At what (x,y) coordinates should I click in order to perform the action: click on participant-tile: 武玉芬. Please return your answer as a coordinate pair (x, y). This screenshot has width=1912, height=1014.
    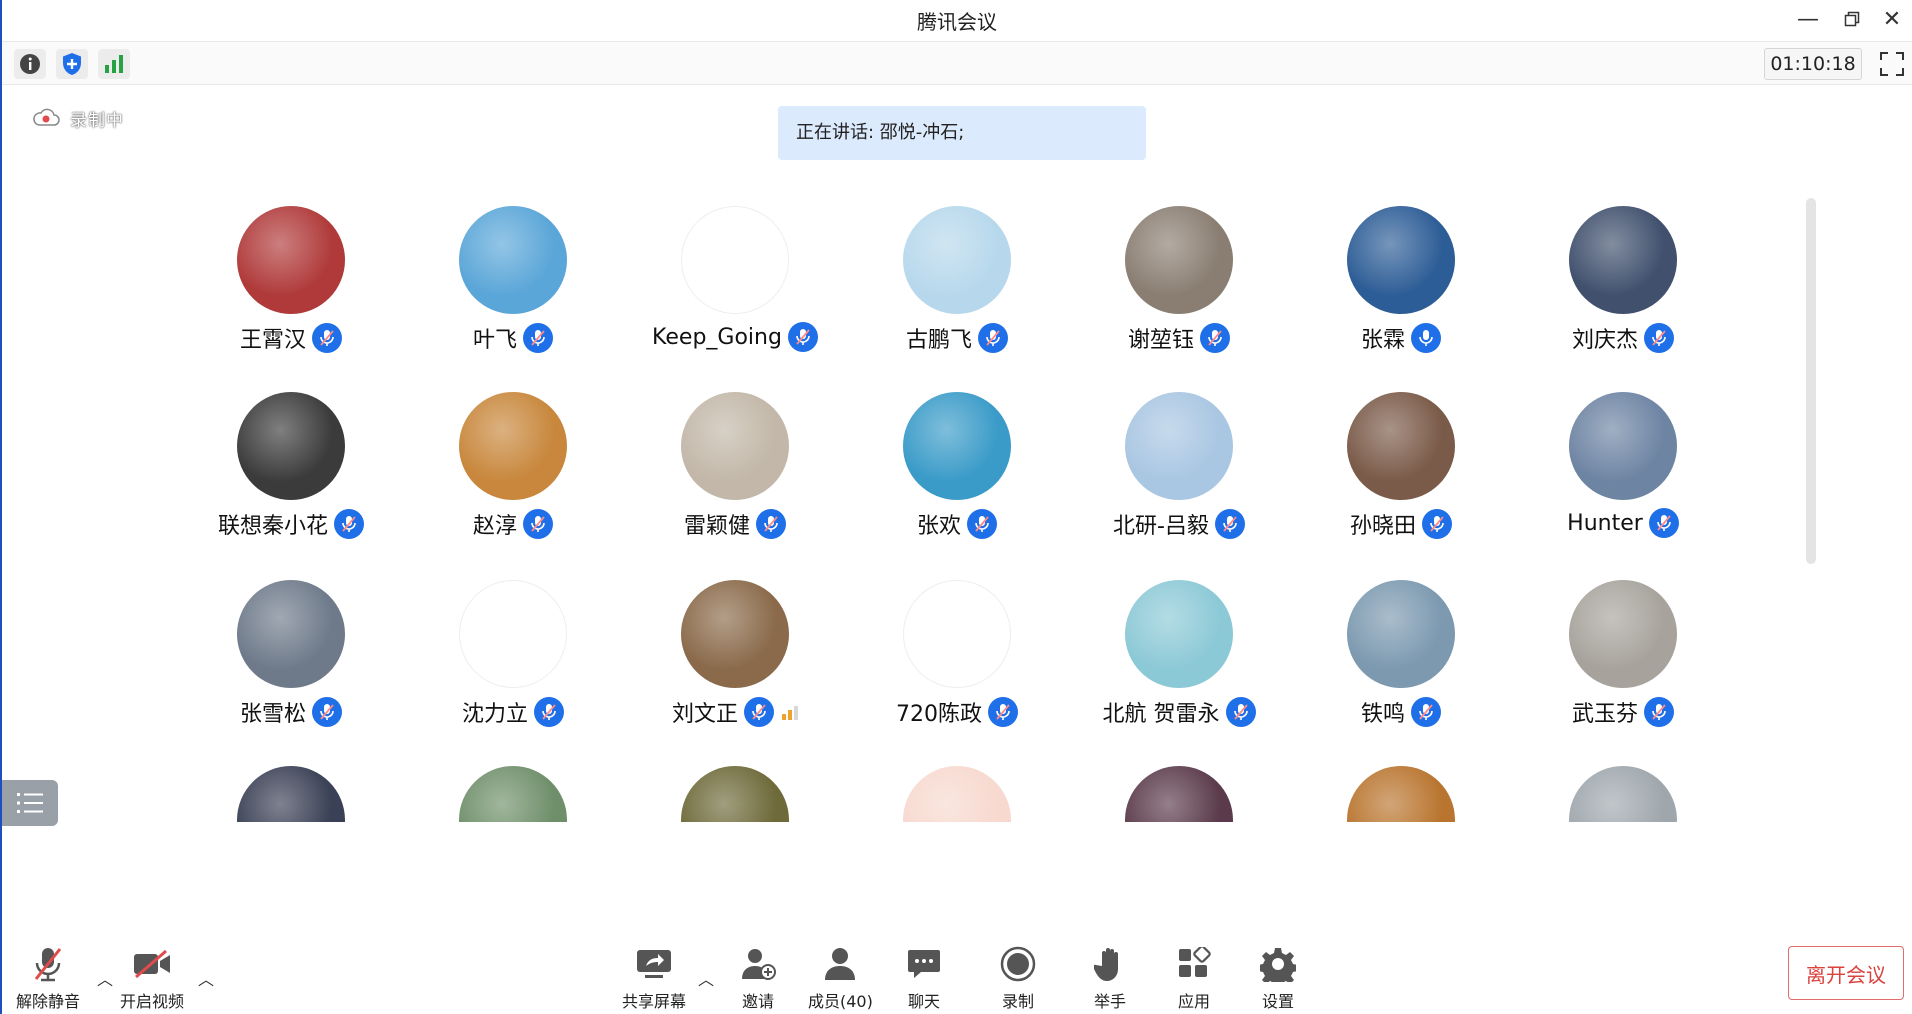
    Looking at the image, I should click on (1623, 654).